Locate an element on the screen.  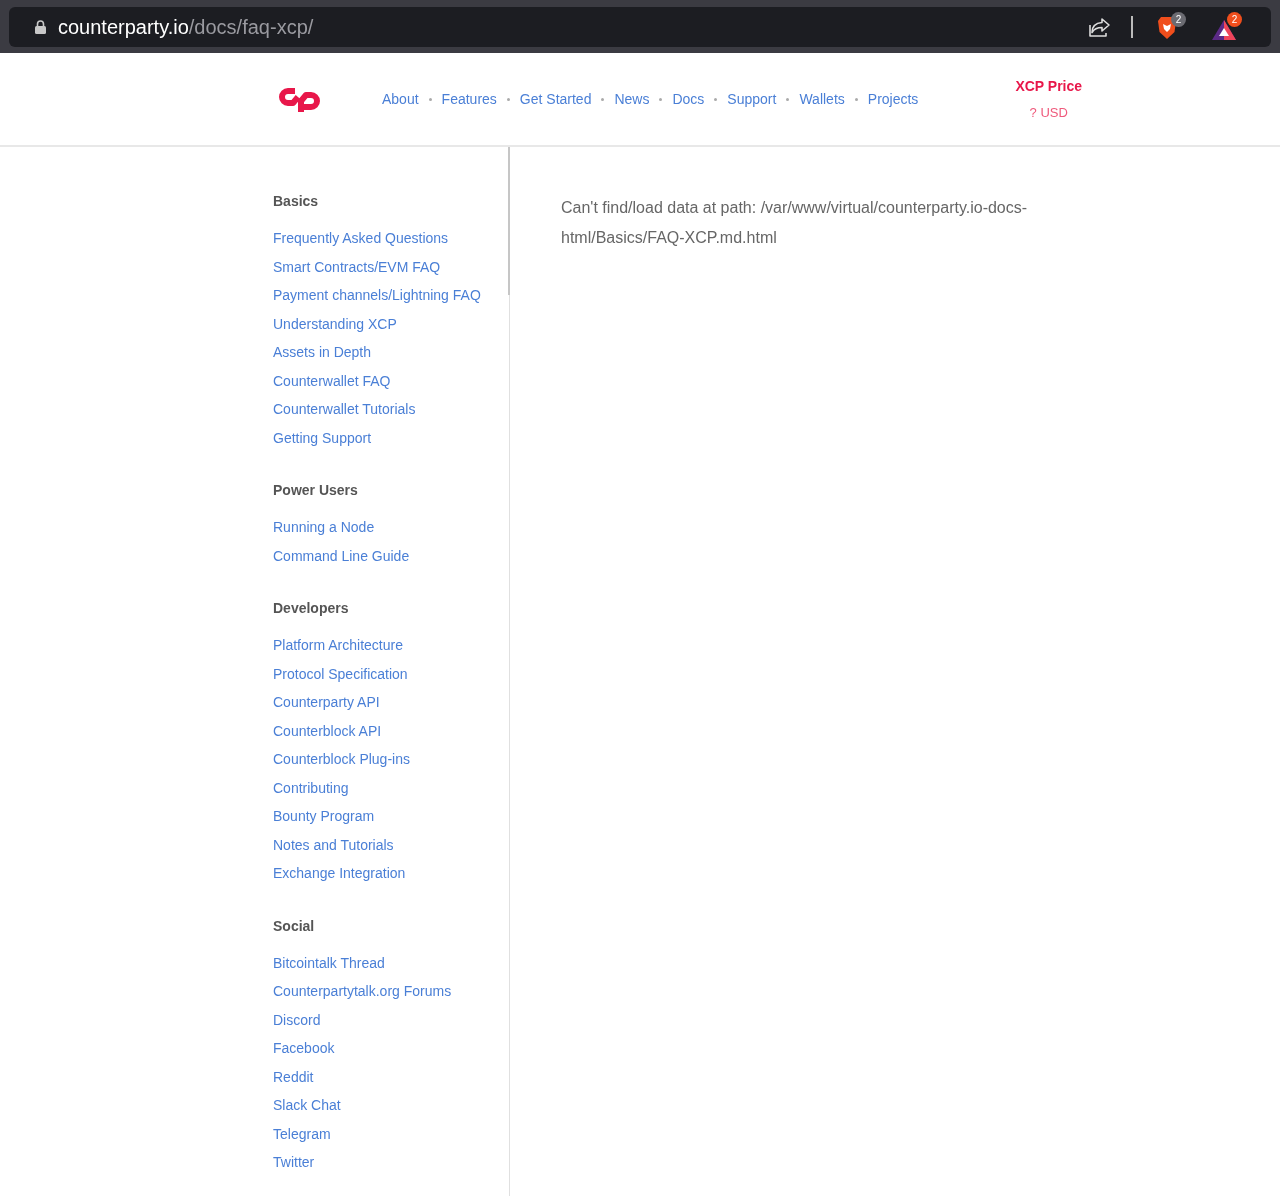
section-heading: Basics is located at coordinates (296, 201).